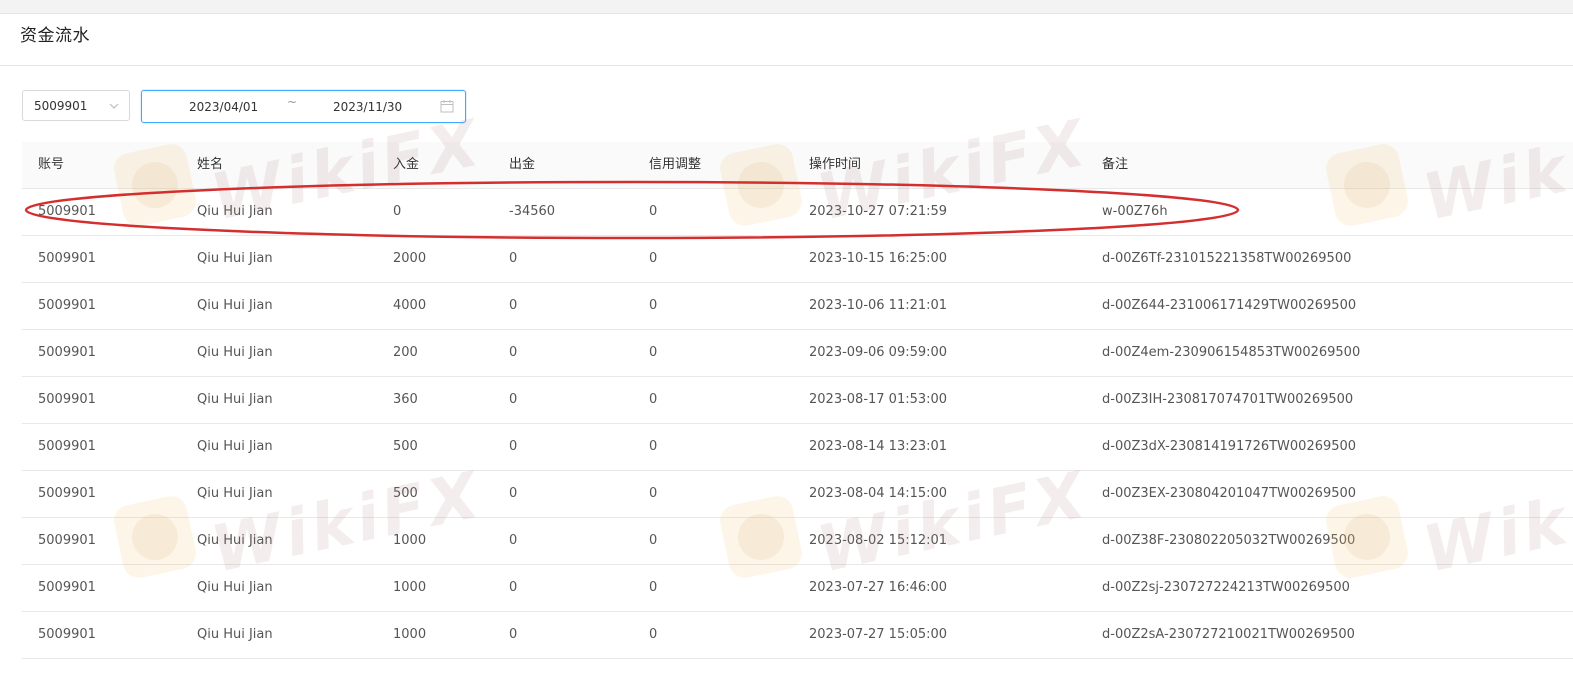 The width and height of the screenshot is (1573, 675). What do you see at coordinates (878, 587) in the screenshot?
I see `cell-operation-time: 2023-07-27 16:46:00` at bounding box center [878, 587].